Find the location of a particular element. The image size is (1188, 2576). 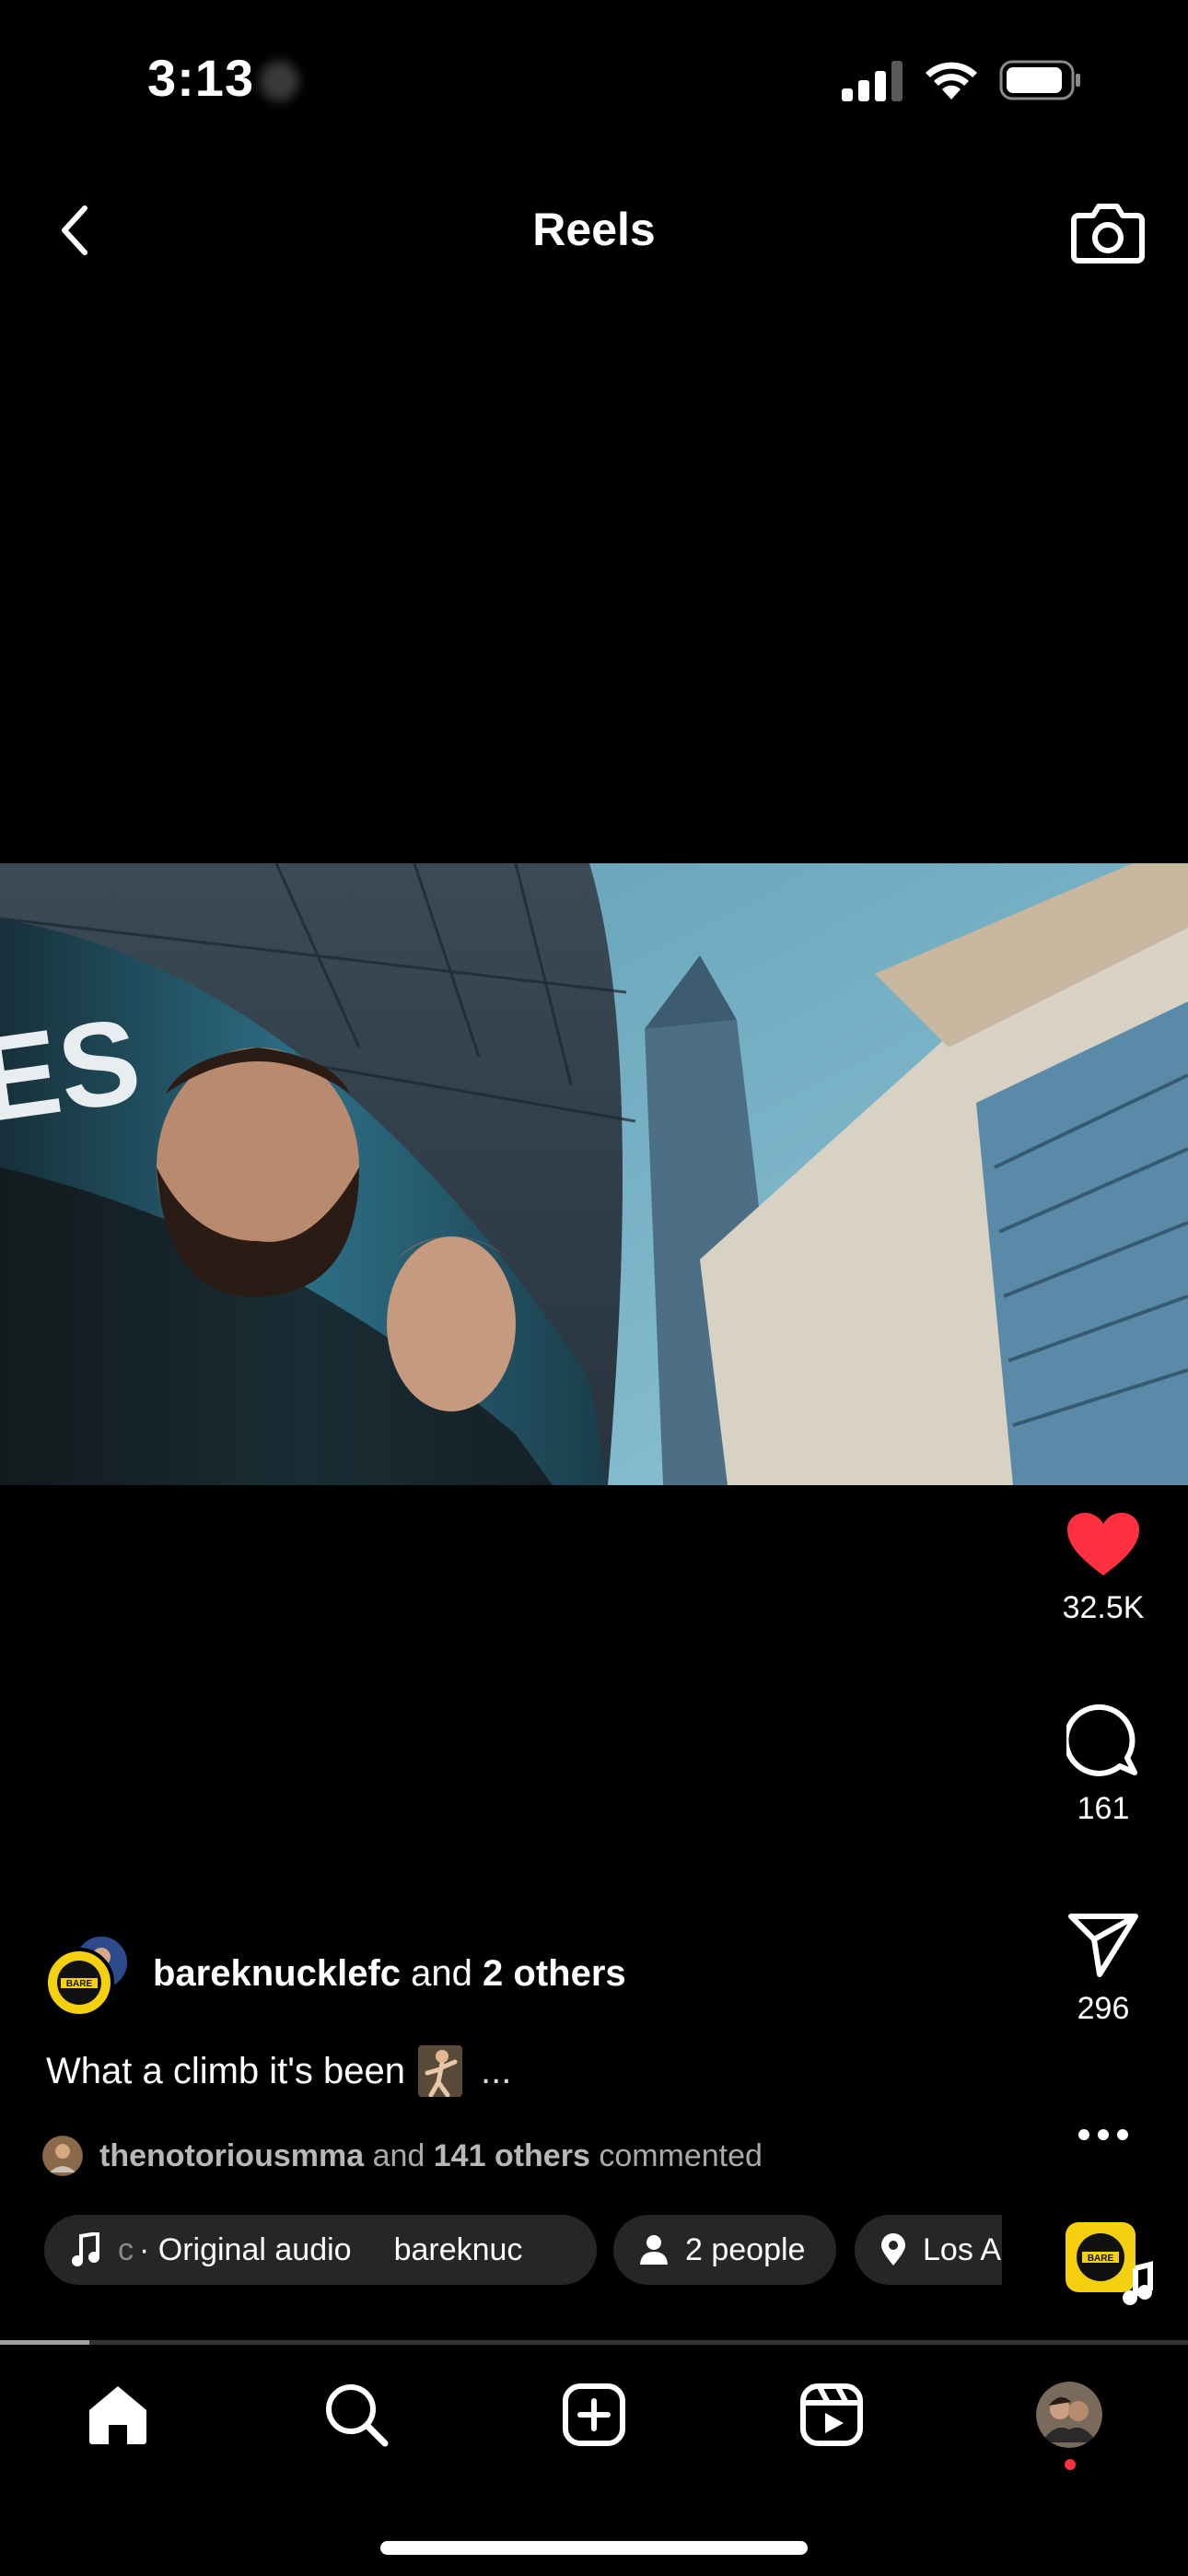

collab-avatars: BARE is located at coordinates (88, 1973).